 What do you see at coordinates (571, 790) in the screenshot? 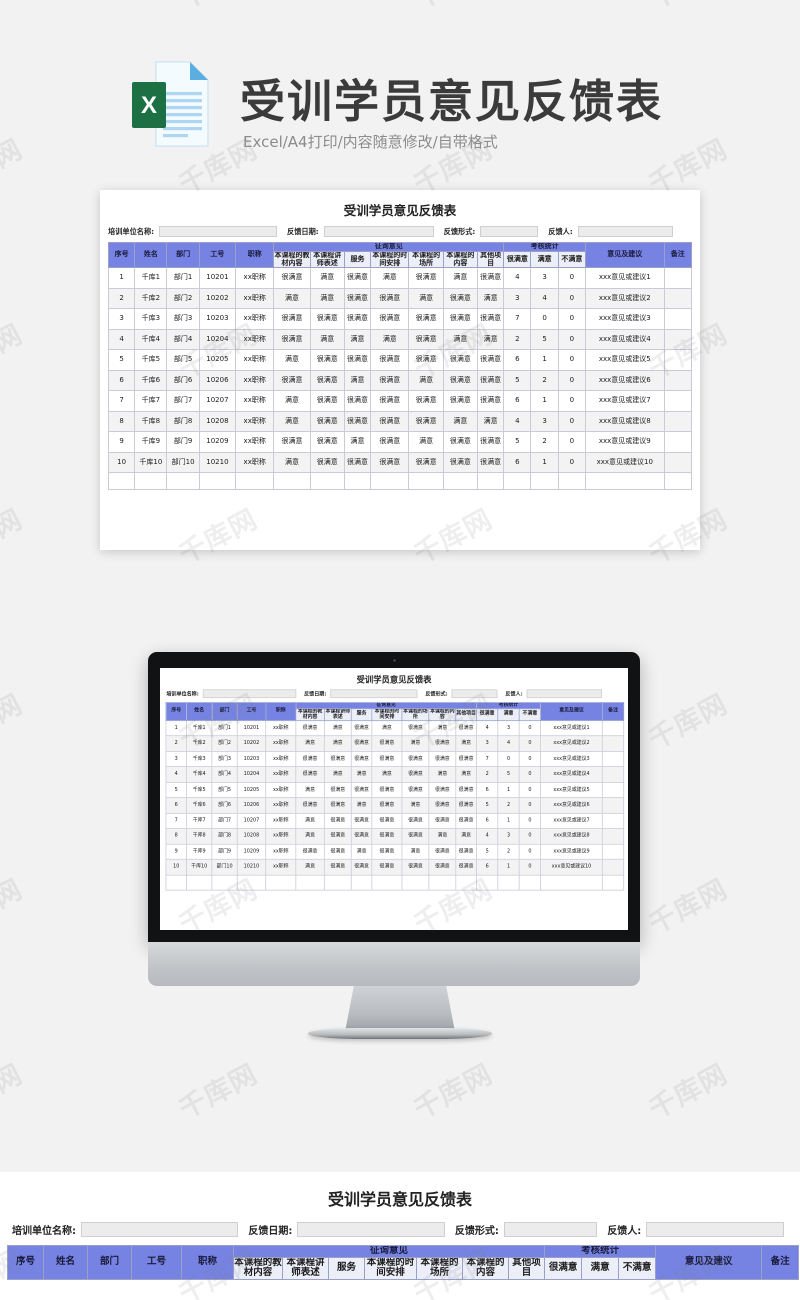
I see `row-suggestion: xxx意见或建议5` at bounding box center [571, 790].